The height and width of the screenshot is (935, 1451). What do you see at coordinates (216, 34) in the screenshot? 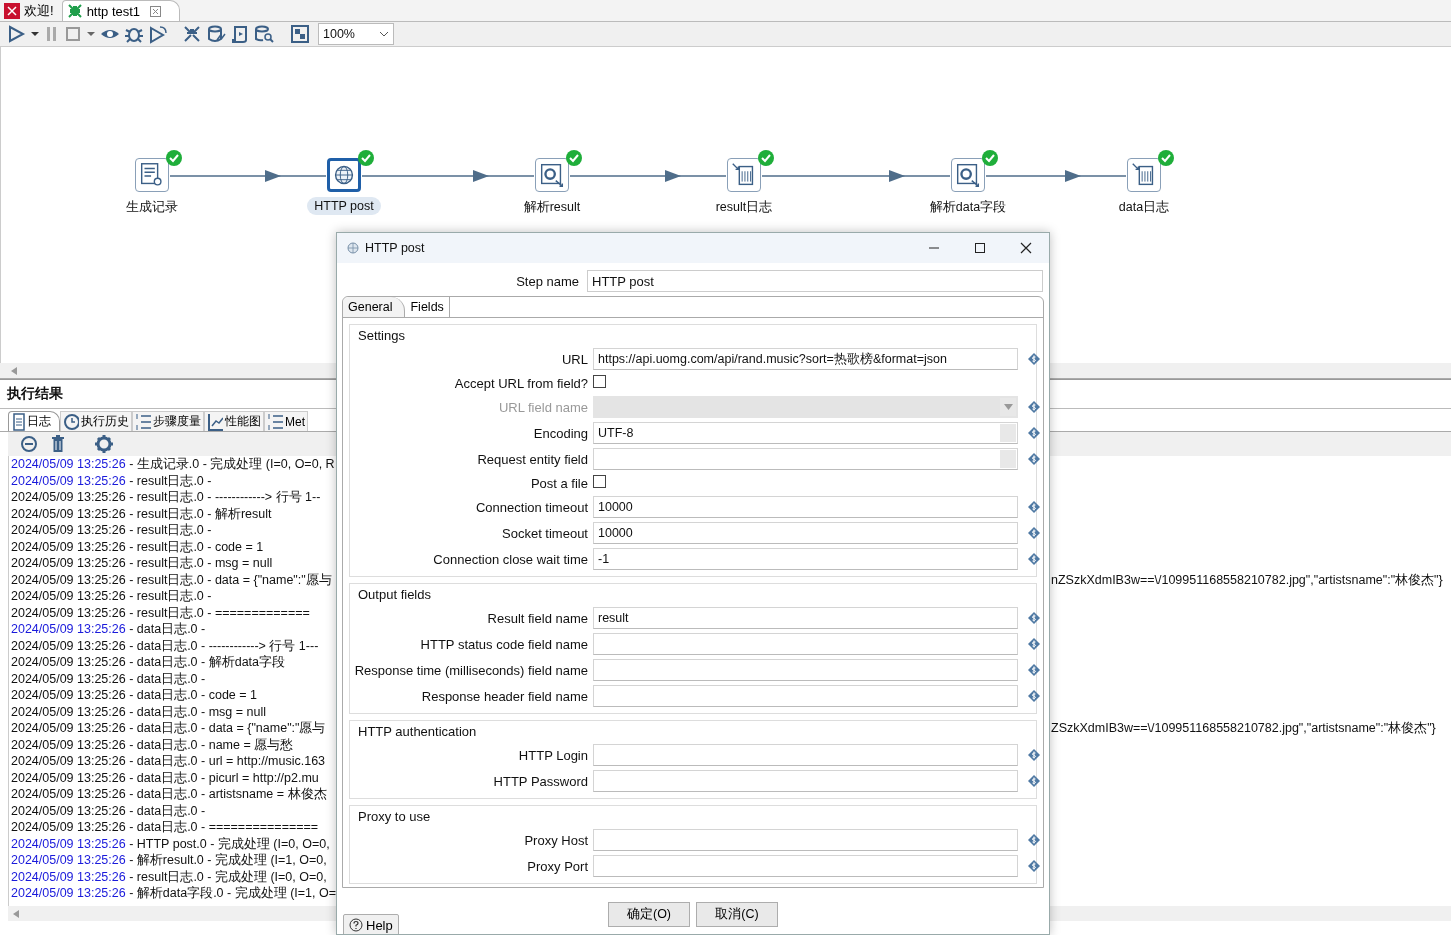
I see `database-icon` at bounding box center [216, 34].